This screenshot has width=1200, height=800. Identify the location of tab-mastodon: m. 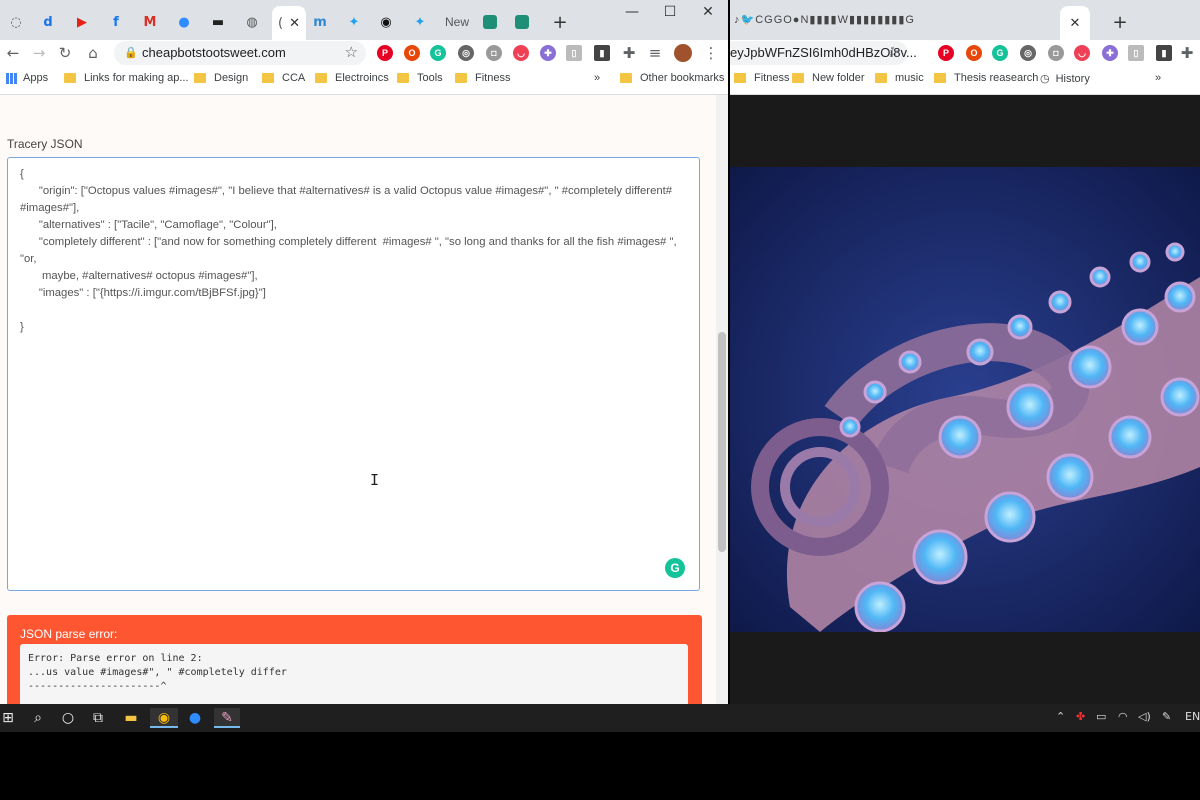
(320, 22).